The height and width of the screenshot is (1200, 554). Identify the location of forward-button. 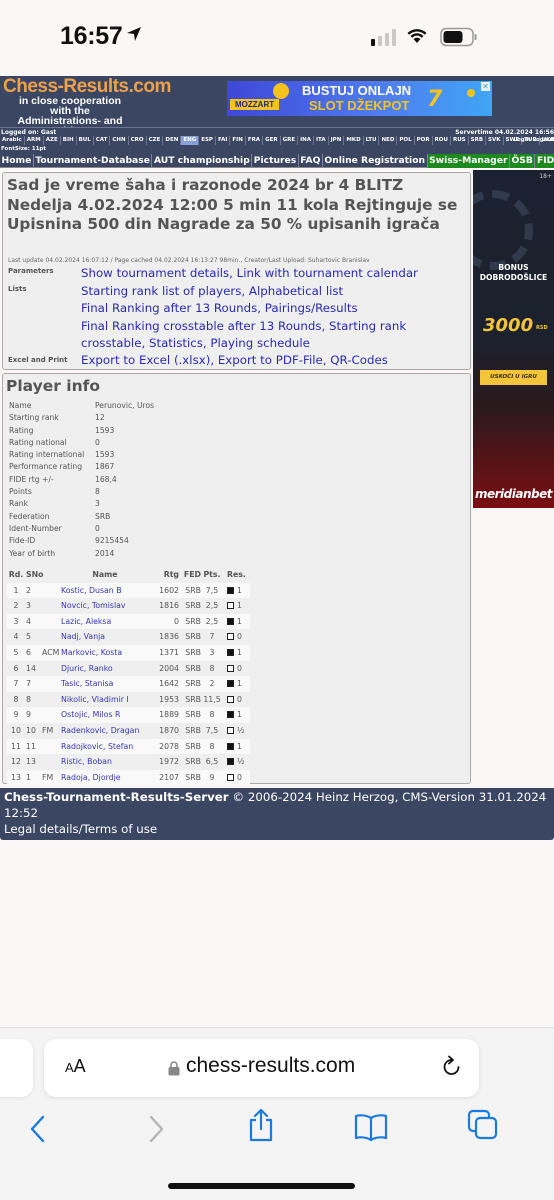
(156, 1131).